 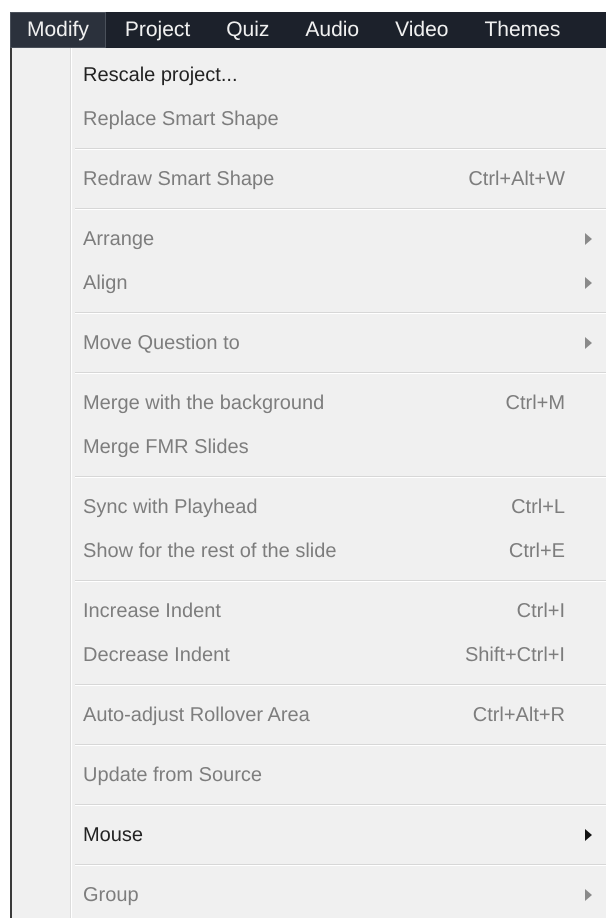 What do you see at coordinates (422, 30) in the screenshot?
I see `menu-bar-item: Video` at bounding box center [422, 30].